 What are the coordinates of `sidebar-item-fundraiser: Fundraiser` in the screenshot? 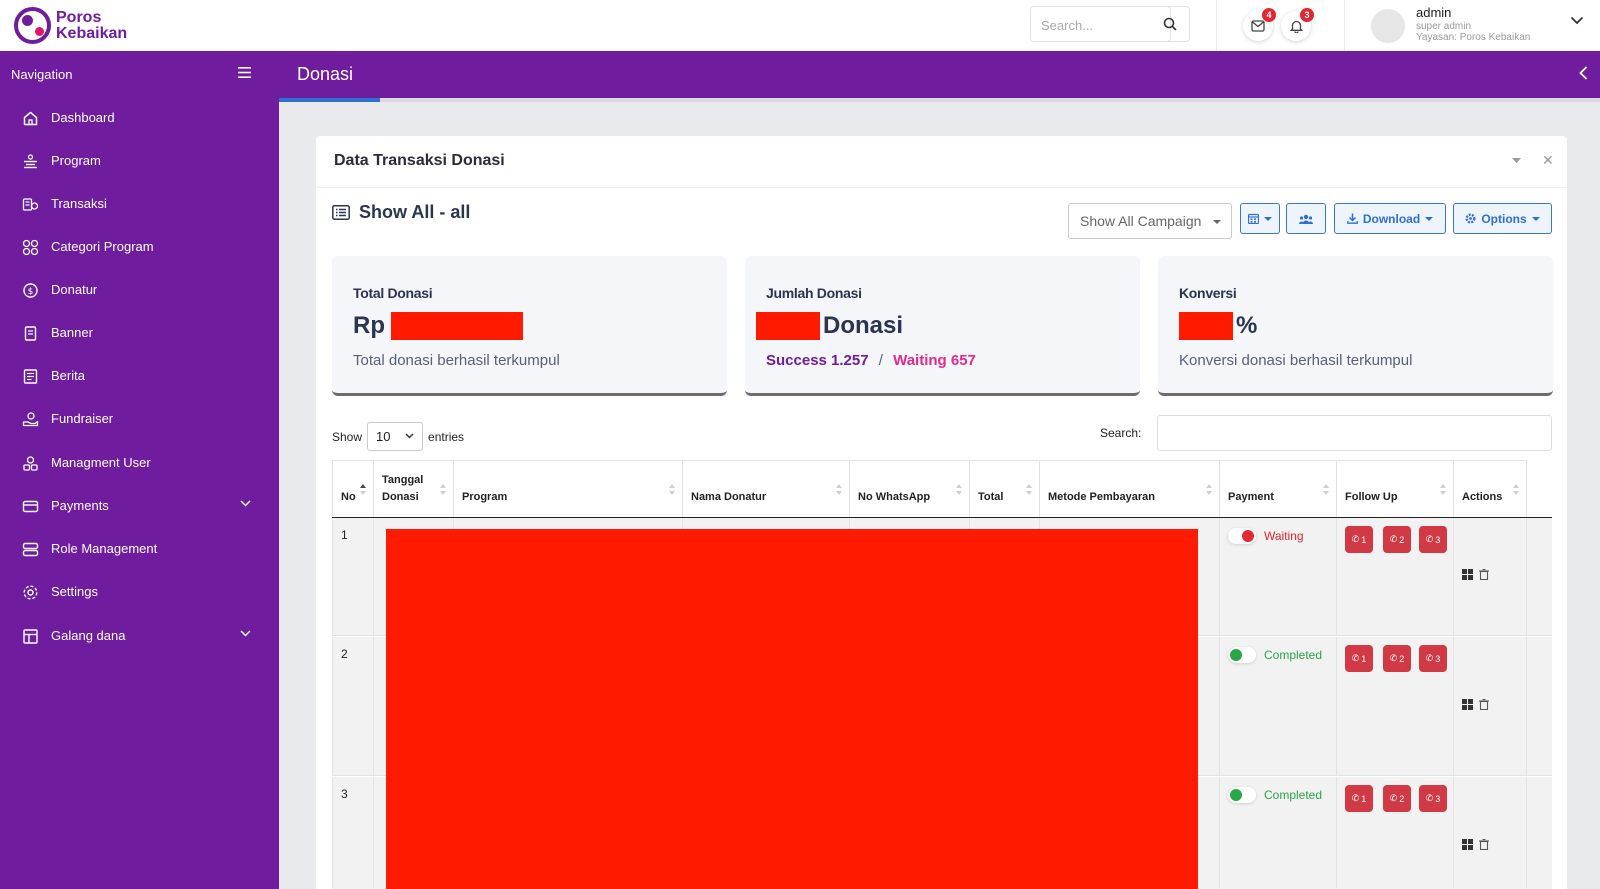 It's located at (139, 419).